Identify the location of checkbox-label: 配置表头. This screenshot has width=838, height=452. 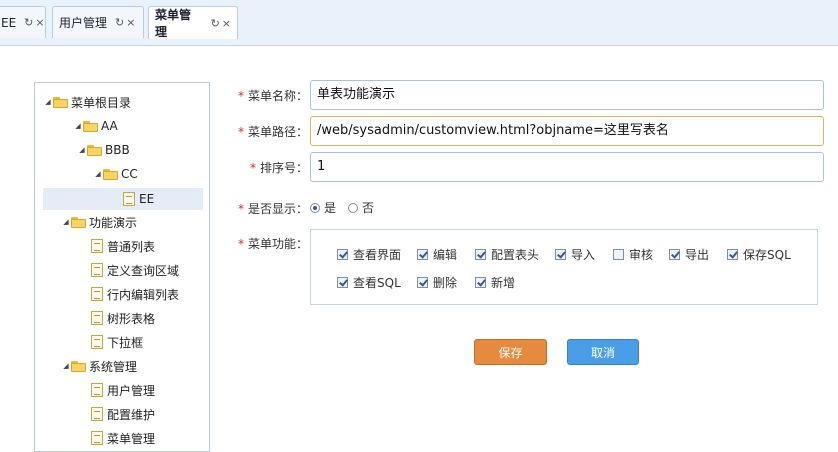
(515, 255).